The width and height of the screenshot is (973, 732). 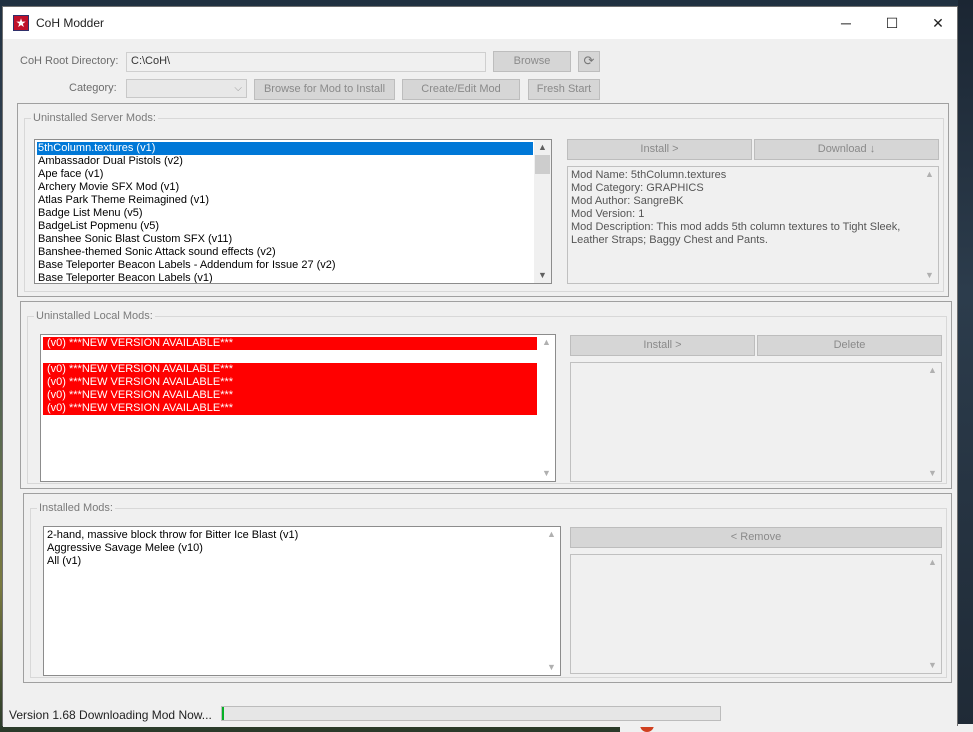 I want to click on server-list-scrollbar: ▲ ▼, so click(x=542, y=211).